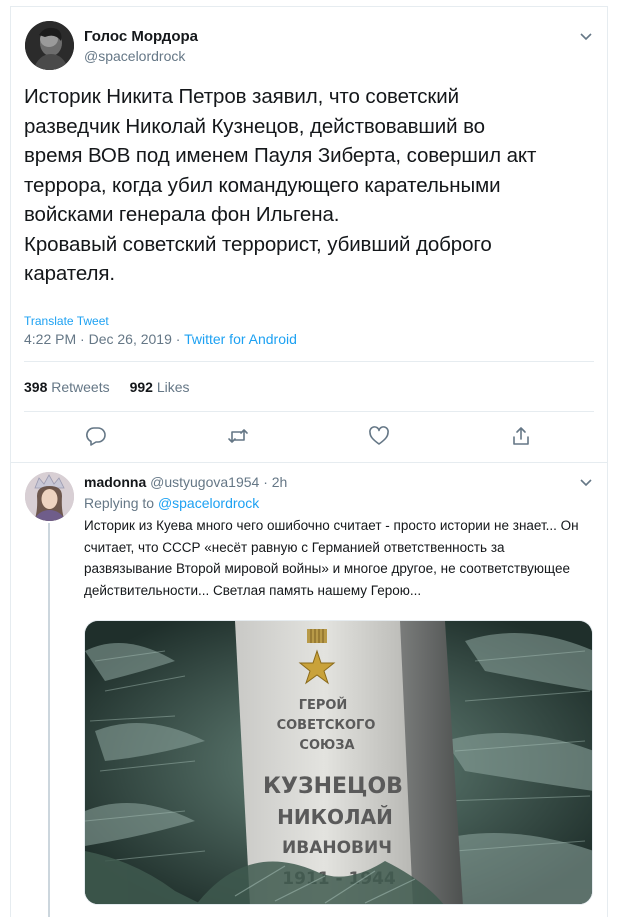  Describe the element at coordinates (216, 482) in the screenshot. I see `username-handle: @ustyugova1954 · 2h` at that location.